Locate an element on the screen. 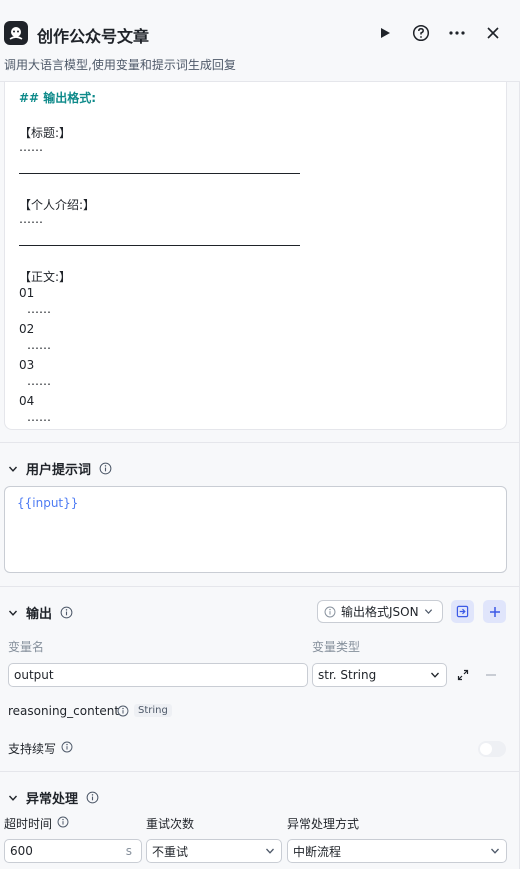  var-name-label: 变量名 is located at coordinates (26, 647).